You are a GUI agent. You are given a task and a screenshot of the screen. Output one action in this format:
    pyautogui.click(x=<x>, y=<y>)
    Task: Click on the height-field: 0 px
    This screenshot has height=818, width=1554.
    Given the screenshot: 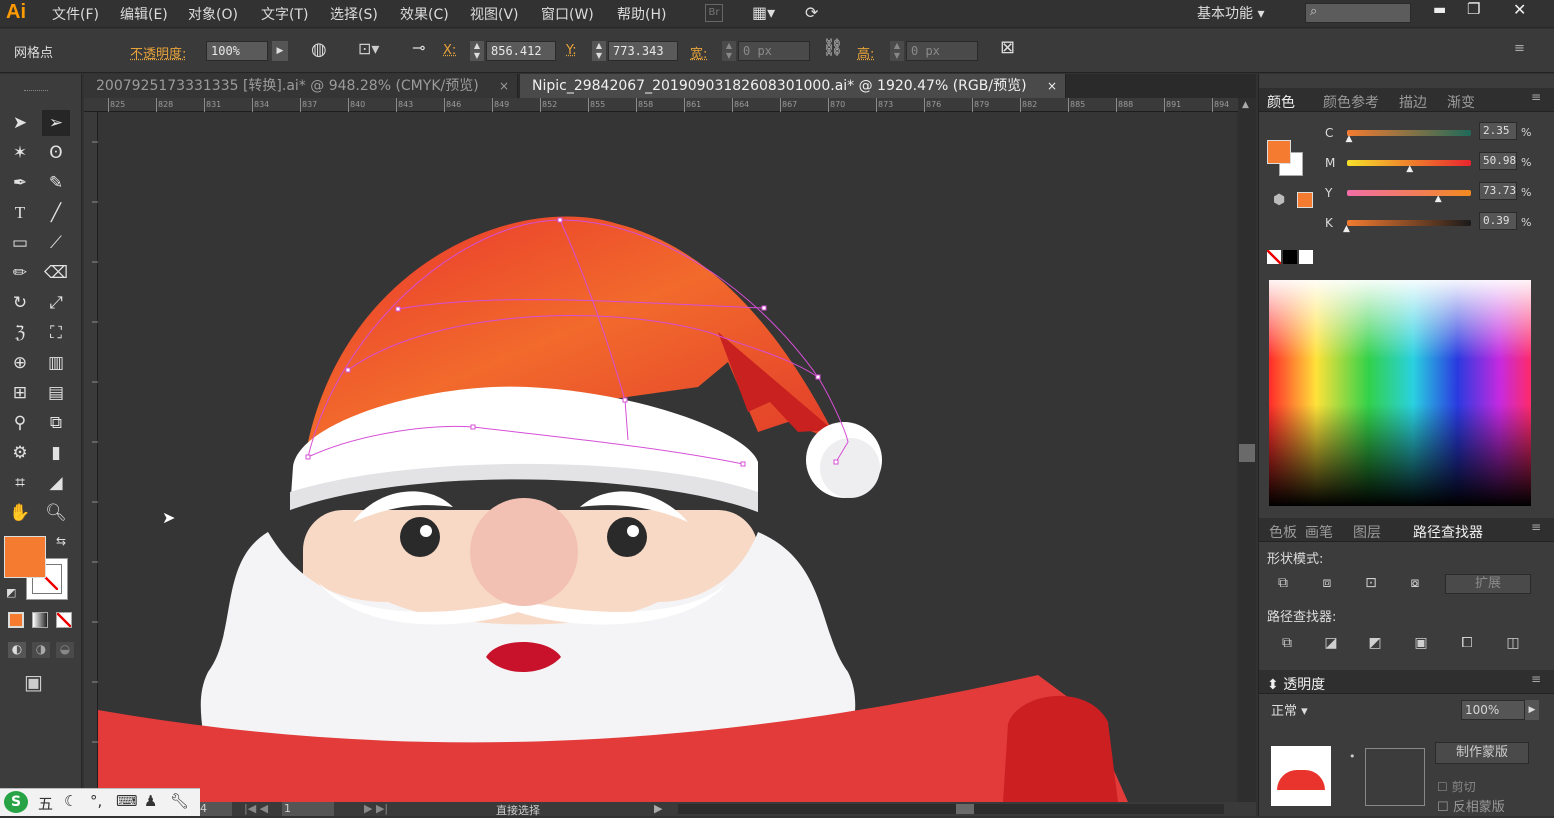 What is the action you would take?
    pyautogui.click(x=942, y=51)
    